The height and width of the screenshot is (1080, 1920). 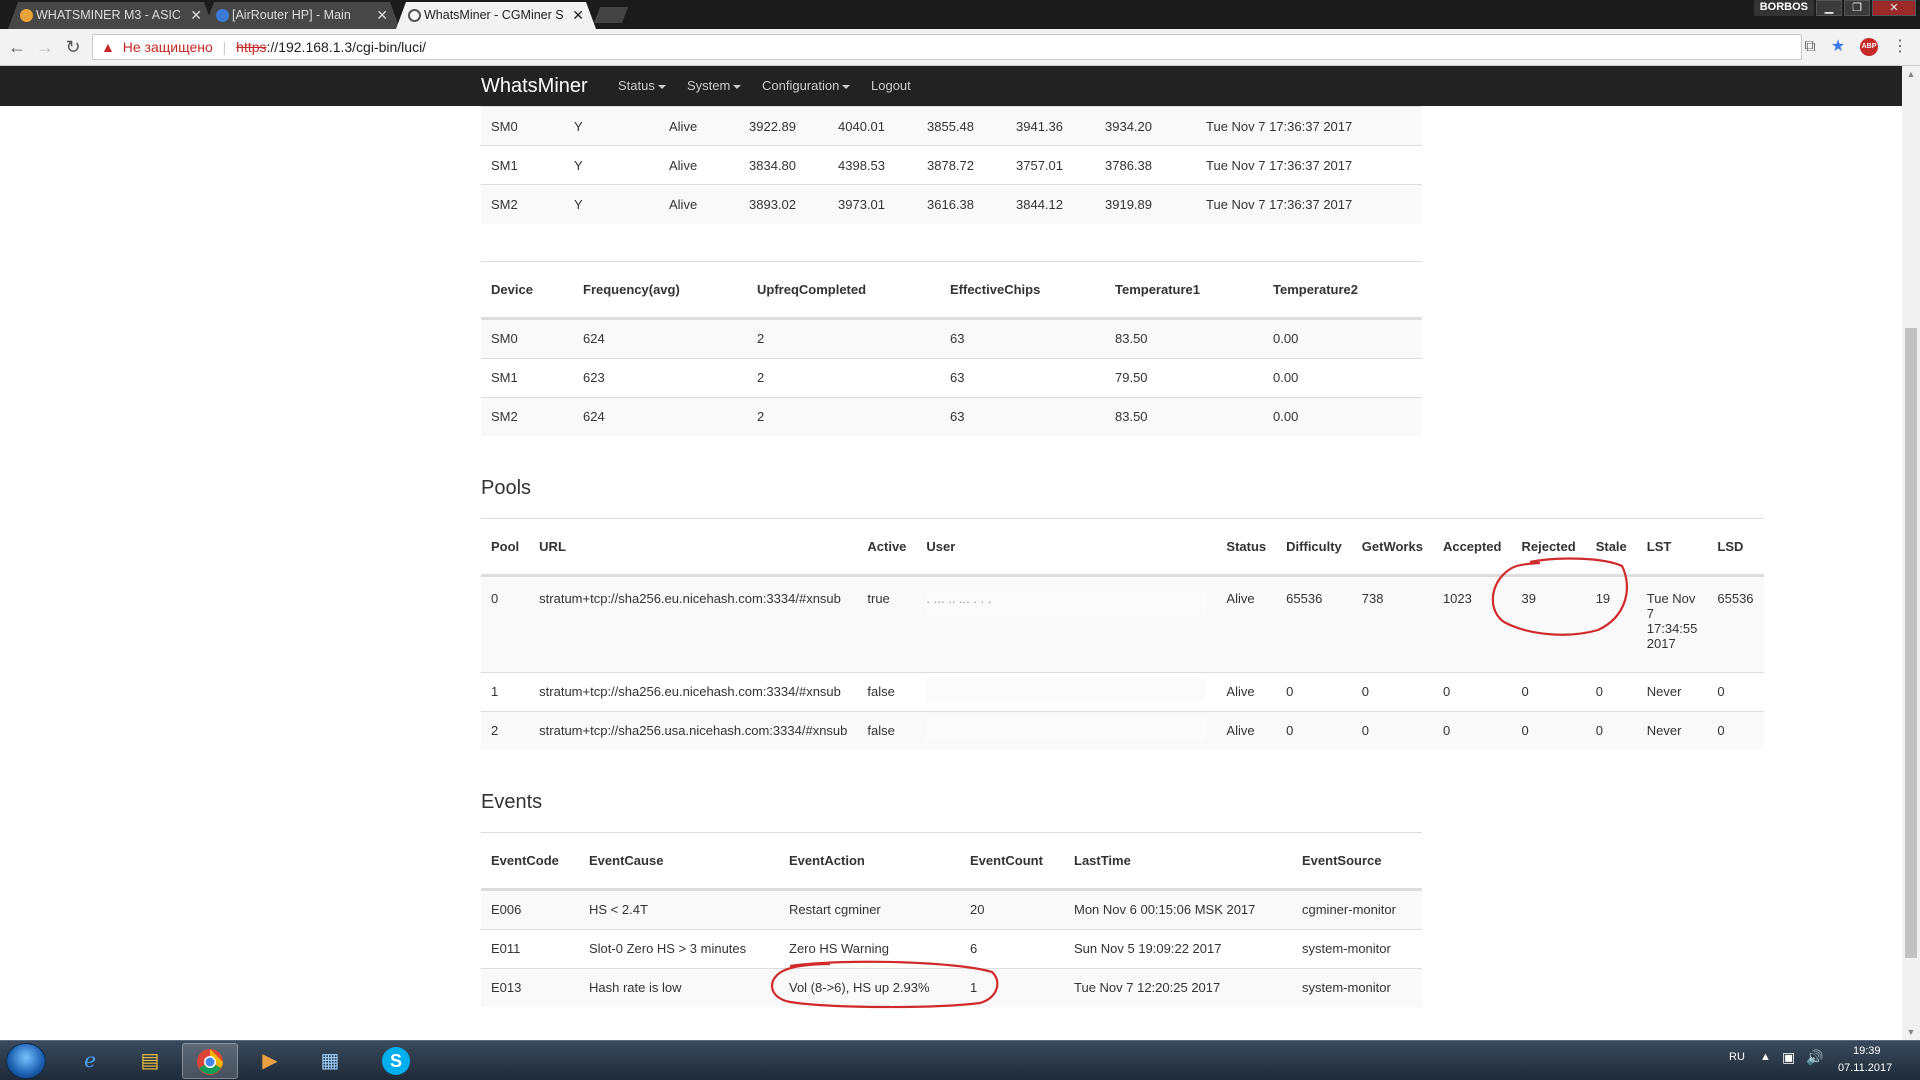 What do you see at coordinates (26, 1061) in the screenshot?
I see `start-button-icon` at bounding box center [26, 1061].